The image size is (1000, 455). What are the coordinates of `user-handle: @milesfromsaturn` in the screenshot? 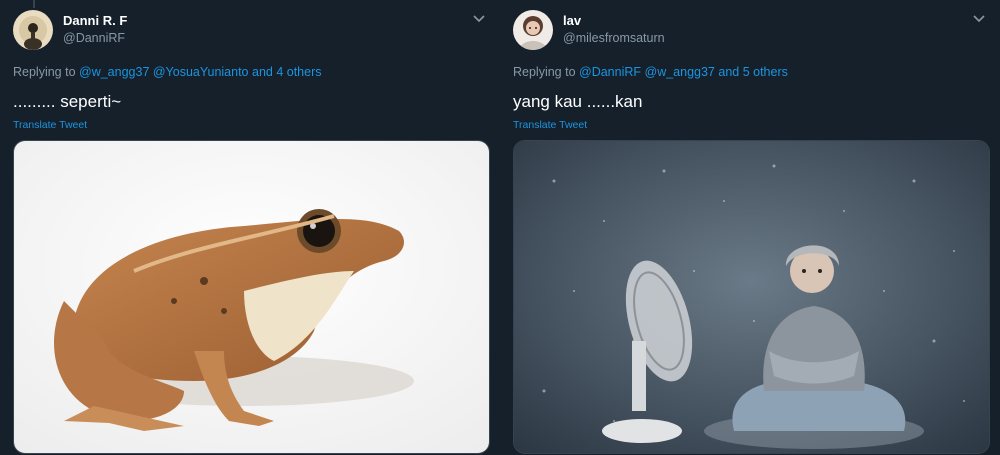 It's located at (614, 38).